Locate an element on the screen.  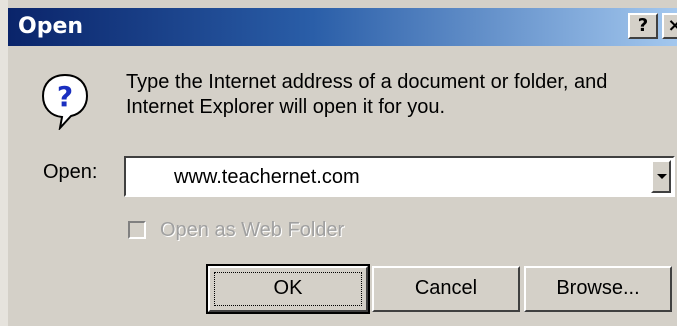
chevron-down-icon is located at coordinates (661, 176).